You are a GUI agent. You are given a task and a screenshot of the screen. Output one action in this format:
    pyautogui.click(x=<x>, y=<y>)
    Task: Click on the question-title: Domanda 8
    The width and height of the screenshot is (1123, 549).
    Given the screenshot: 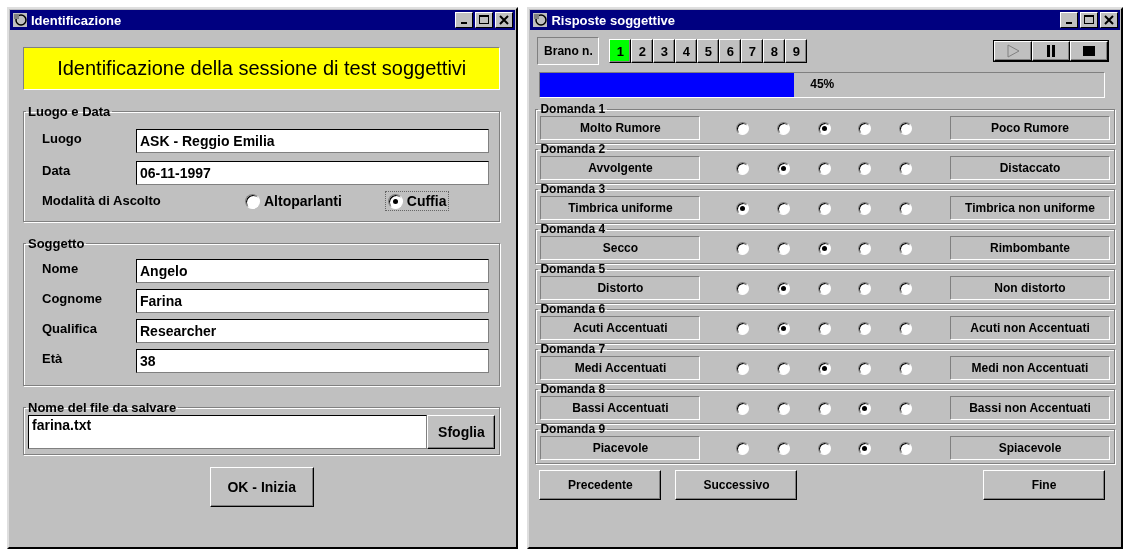 What is the action you would take?
    pyautogui.click(x=573, y=389)
    